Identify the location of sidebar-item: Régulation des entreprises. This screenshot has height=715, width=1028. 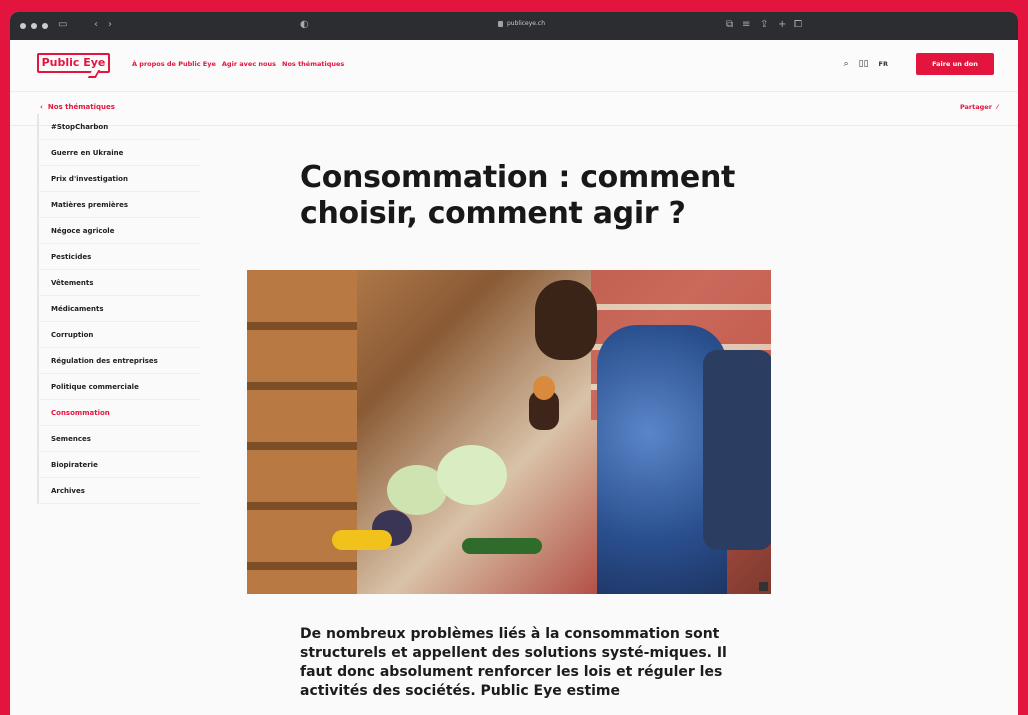
(119, 361).